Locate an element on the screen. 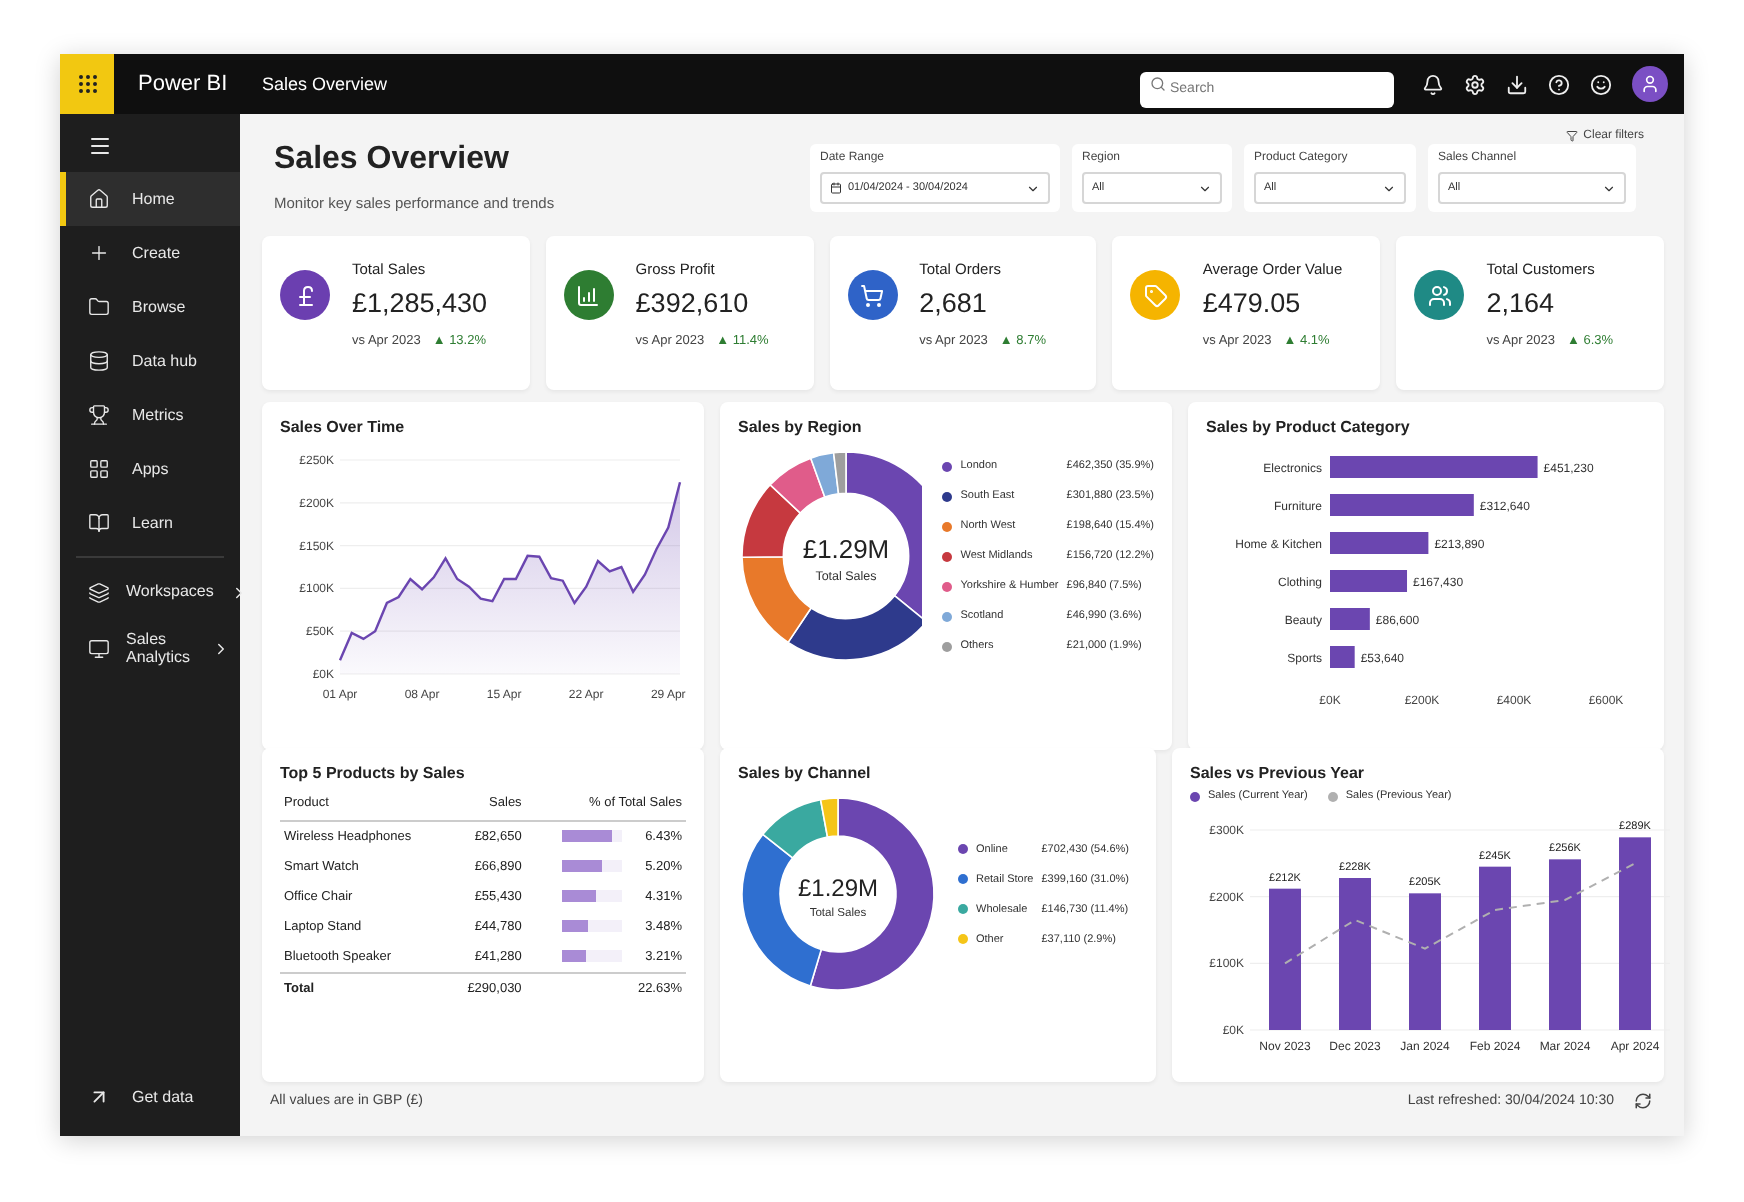 Image resolution: width=1744 pixels, height=1202 pixels. sidebar-item: Apps is located at coordinates (150, 469).